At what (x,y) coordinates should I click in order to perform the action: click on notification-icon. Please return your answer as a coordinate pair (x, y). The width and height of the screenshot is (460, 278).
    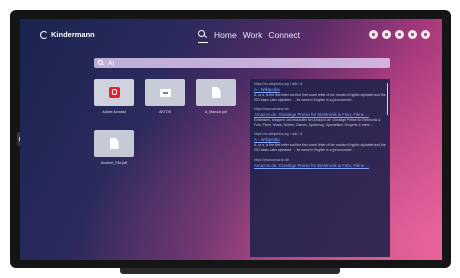
    Looking at the image, I should click on (412, 34).